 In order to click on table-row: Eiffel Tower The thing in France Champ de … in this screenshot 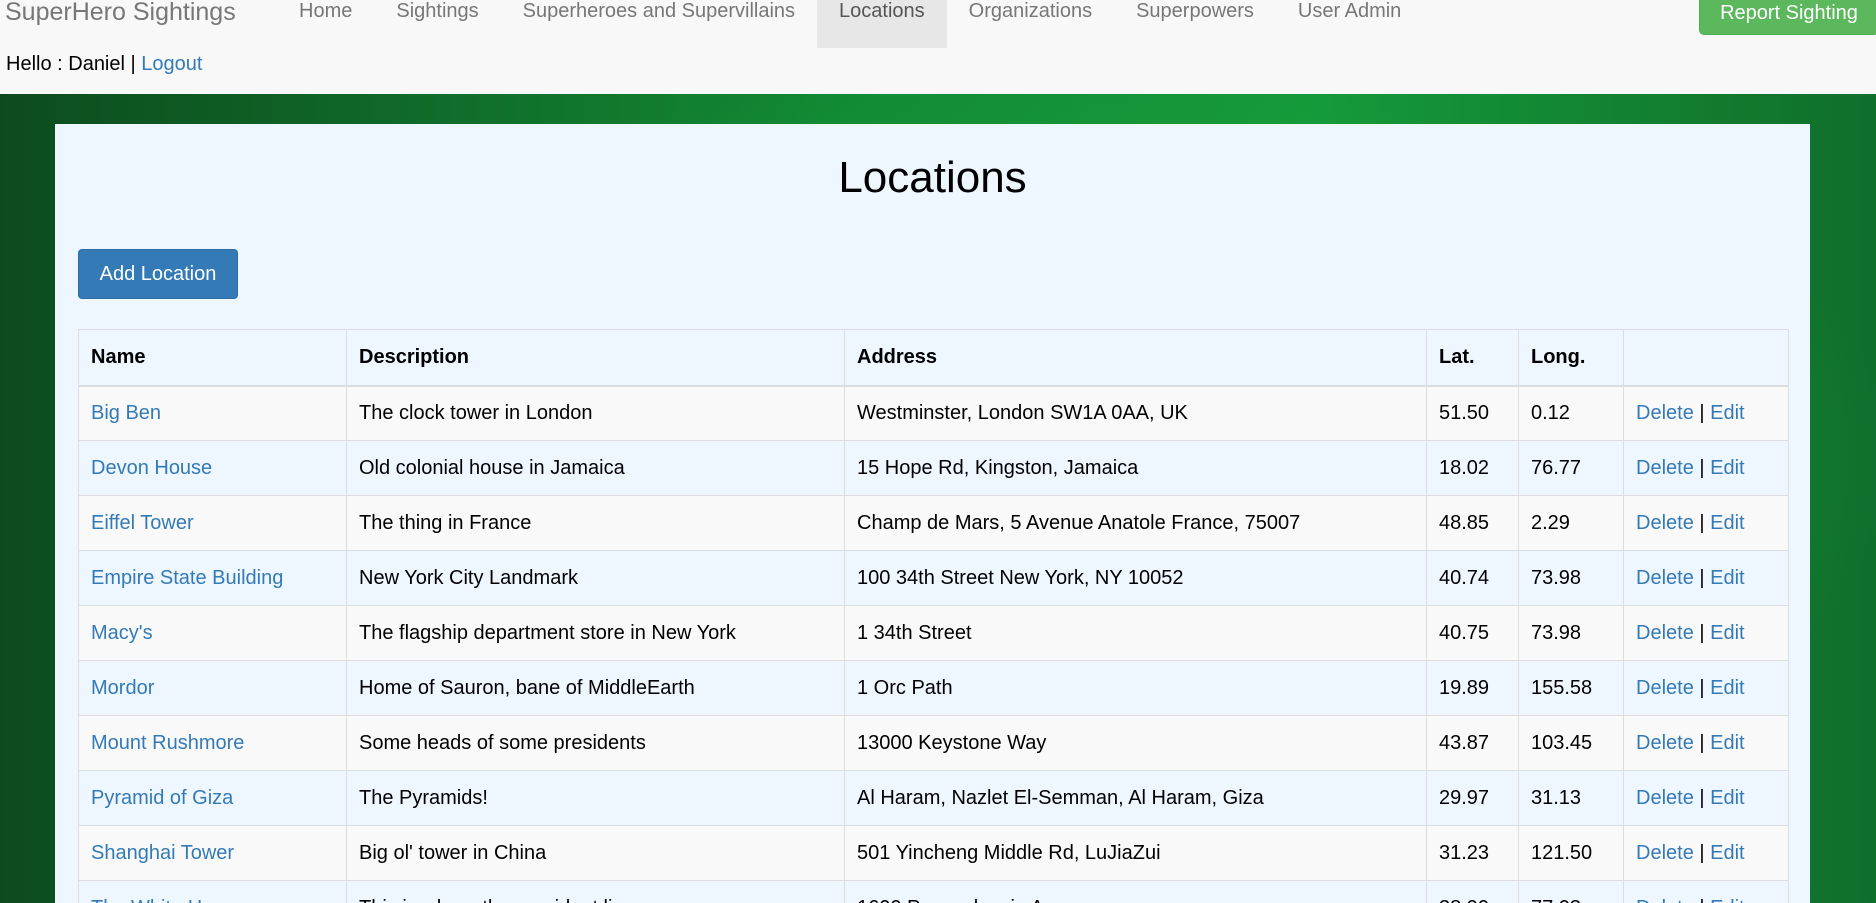, I will do `click(933, 523)`.